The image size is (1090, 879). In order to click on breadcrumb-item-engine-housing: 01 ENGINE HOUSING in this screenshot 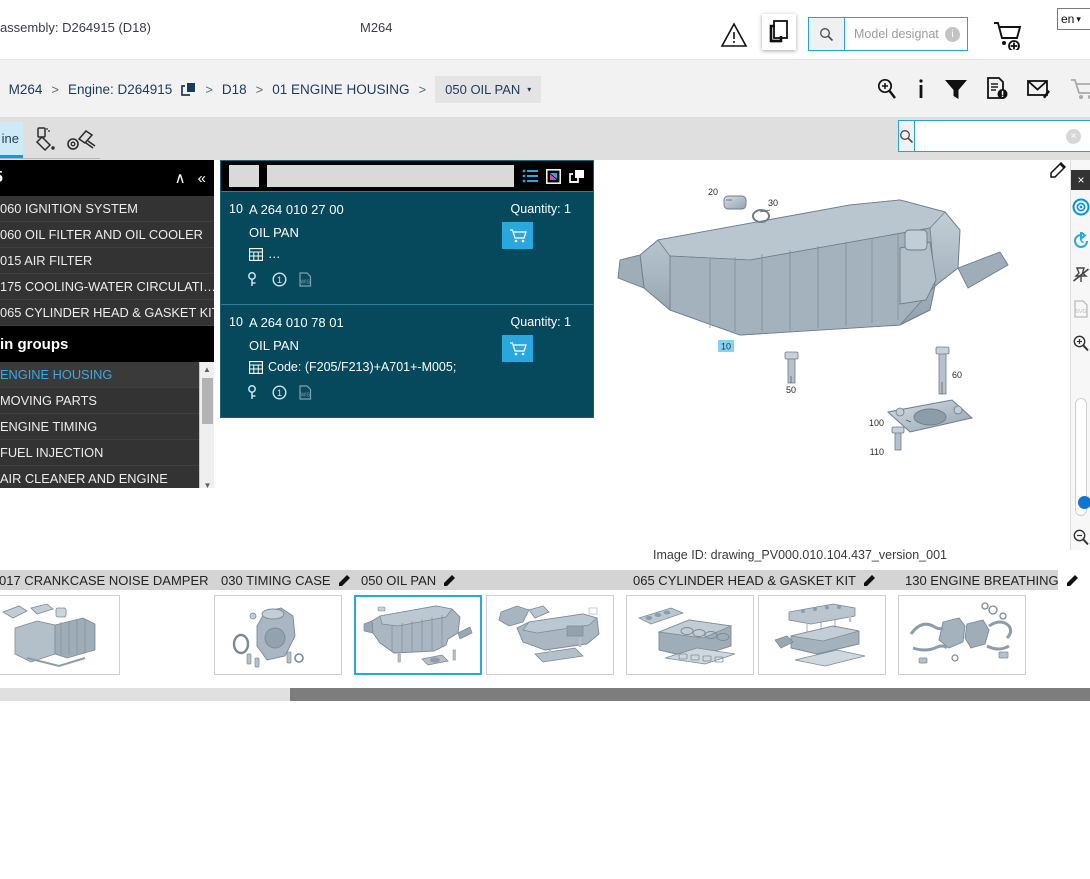, I will do `click(340, 89)`.